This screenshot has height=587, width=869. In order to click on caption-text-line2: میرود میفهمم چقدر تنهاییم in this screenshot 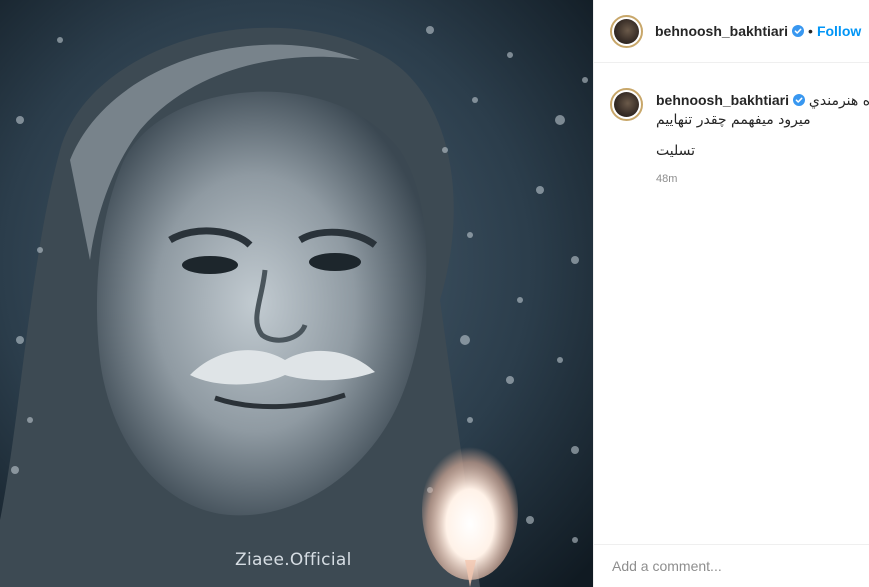, I will do `click(733, 120)`.